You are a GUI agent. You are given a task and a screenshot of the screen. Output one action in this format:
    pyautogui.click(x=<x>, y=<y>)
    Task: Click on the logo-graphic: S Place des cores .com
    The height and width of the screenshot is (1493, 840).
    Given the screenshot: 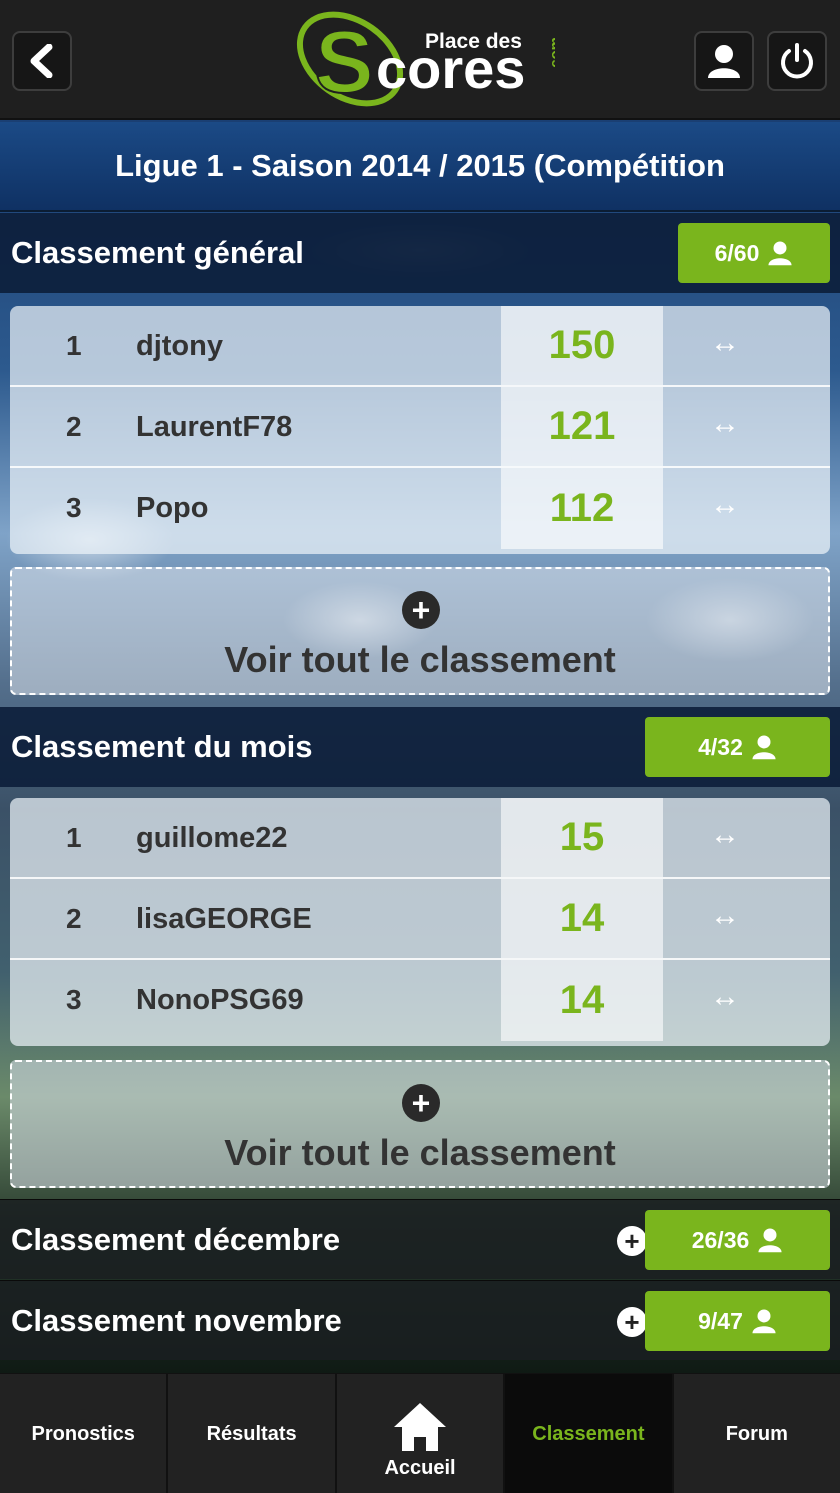 What is the action you would take?
    pyautogui.click(x=430, y=61)
    